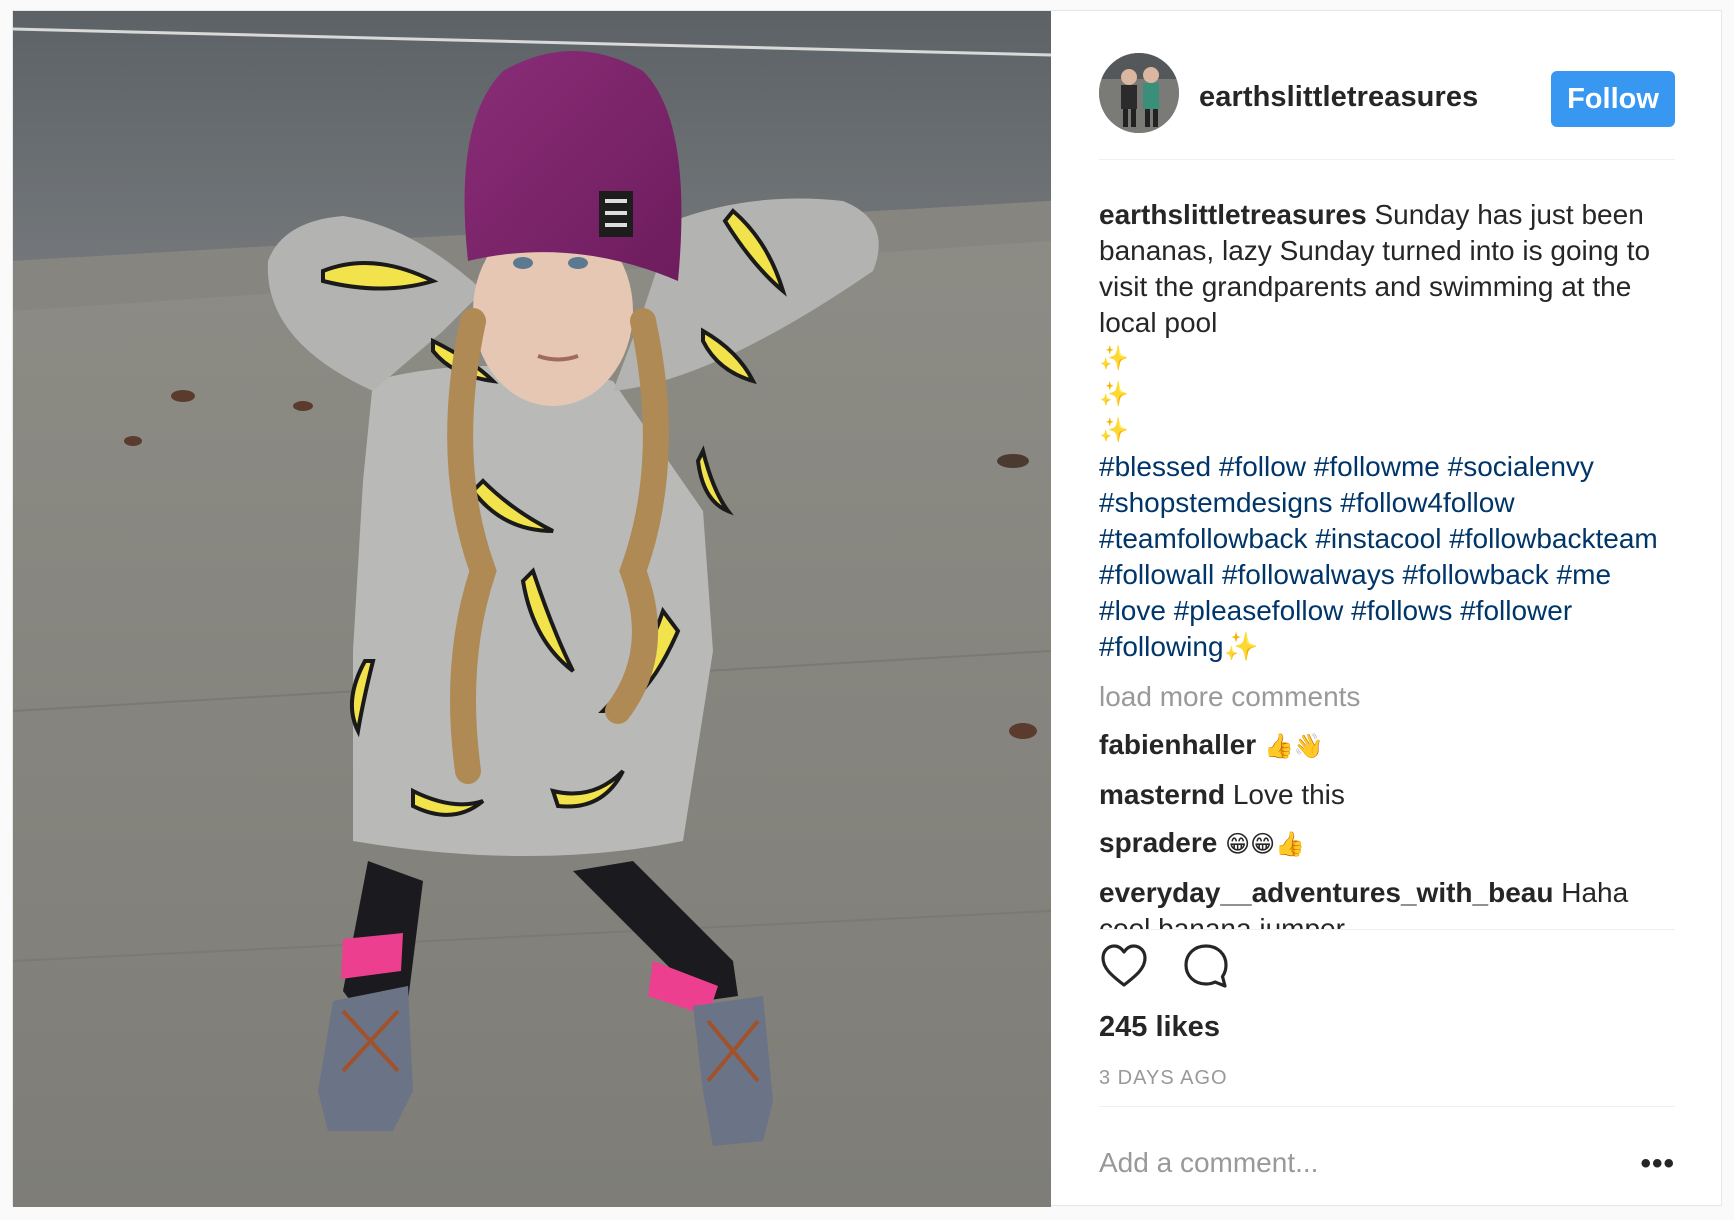 The height and width of the screenshot is (1220, 1734). Describe the element at coordinates (1158, 842) in the screenshot. I see `comment-username: spradere` at that location.